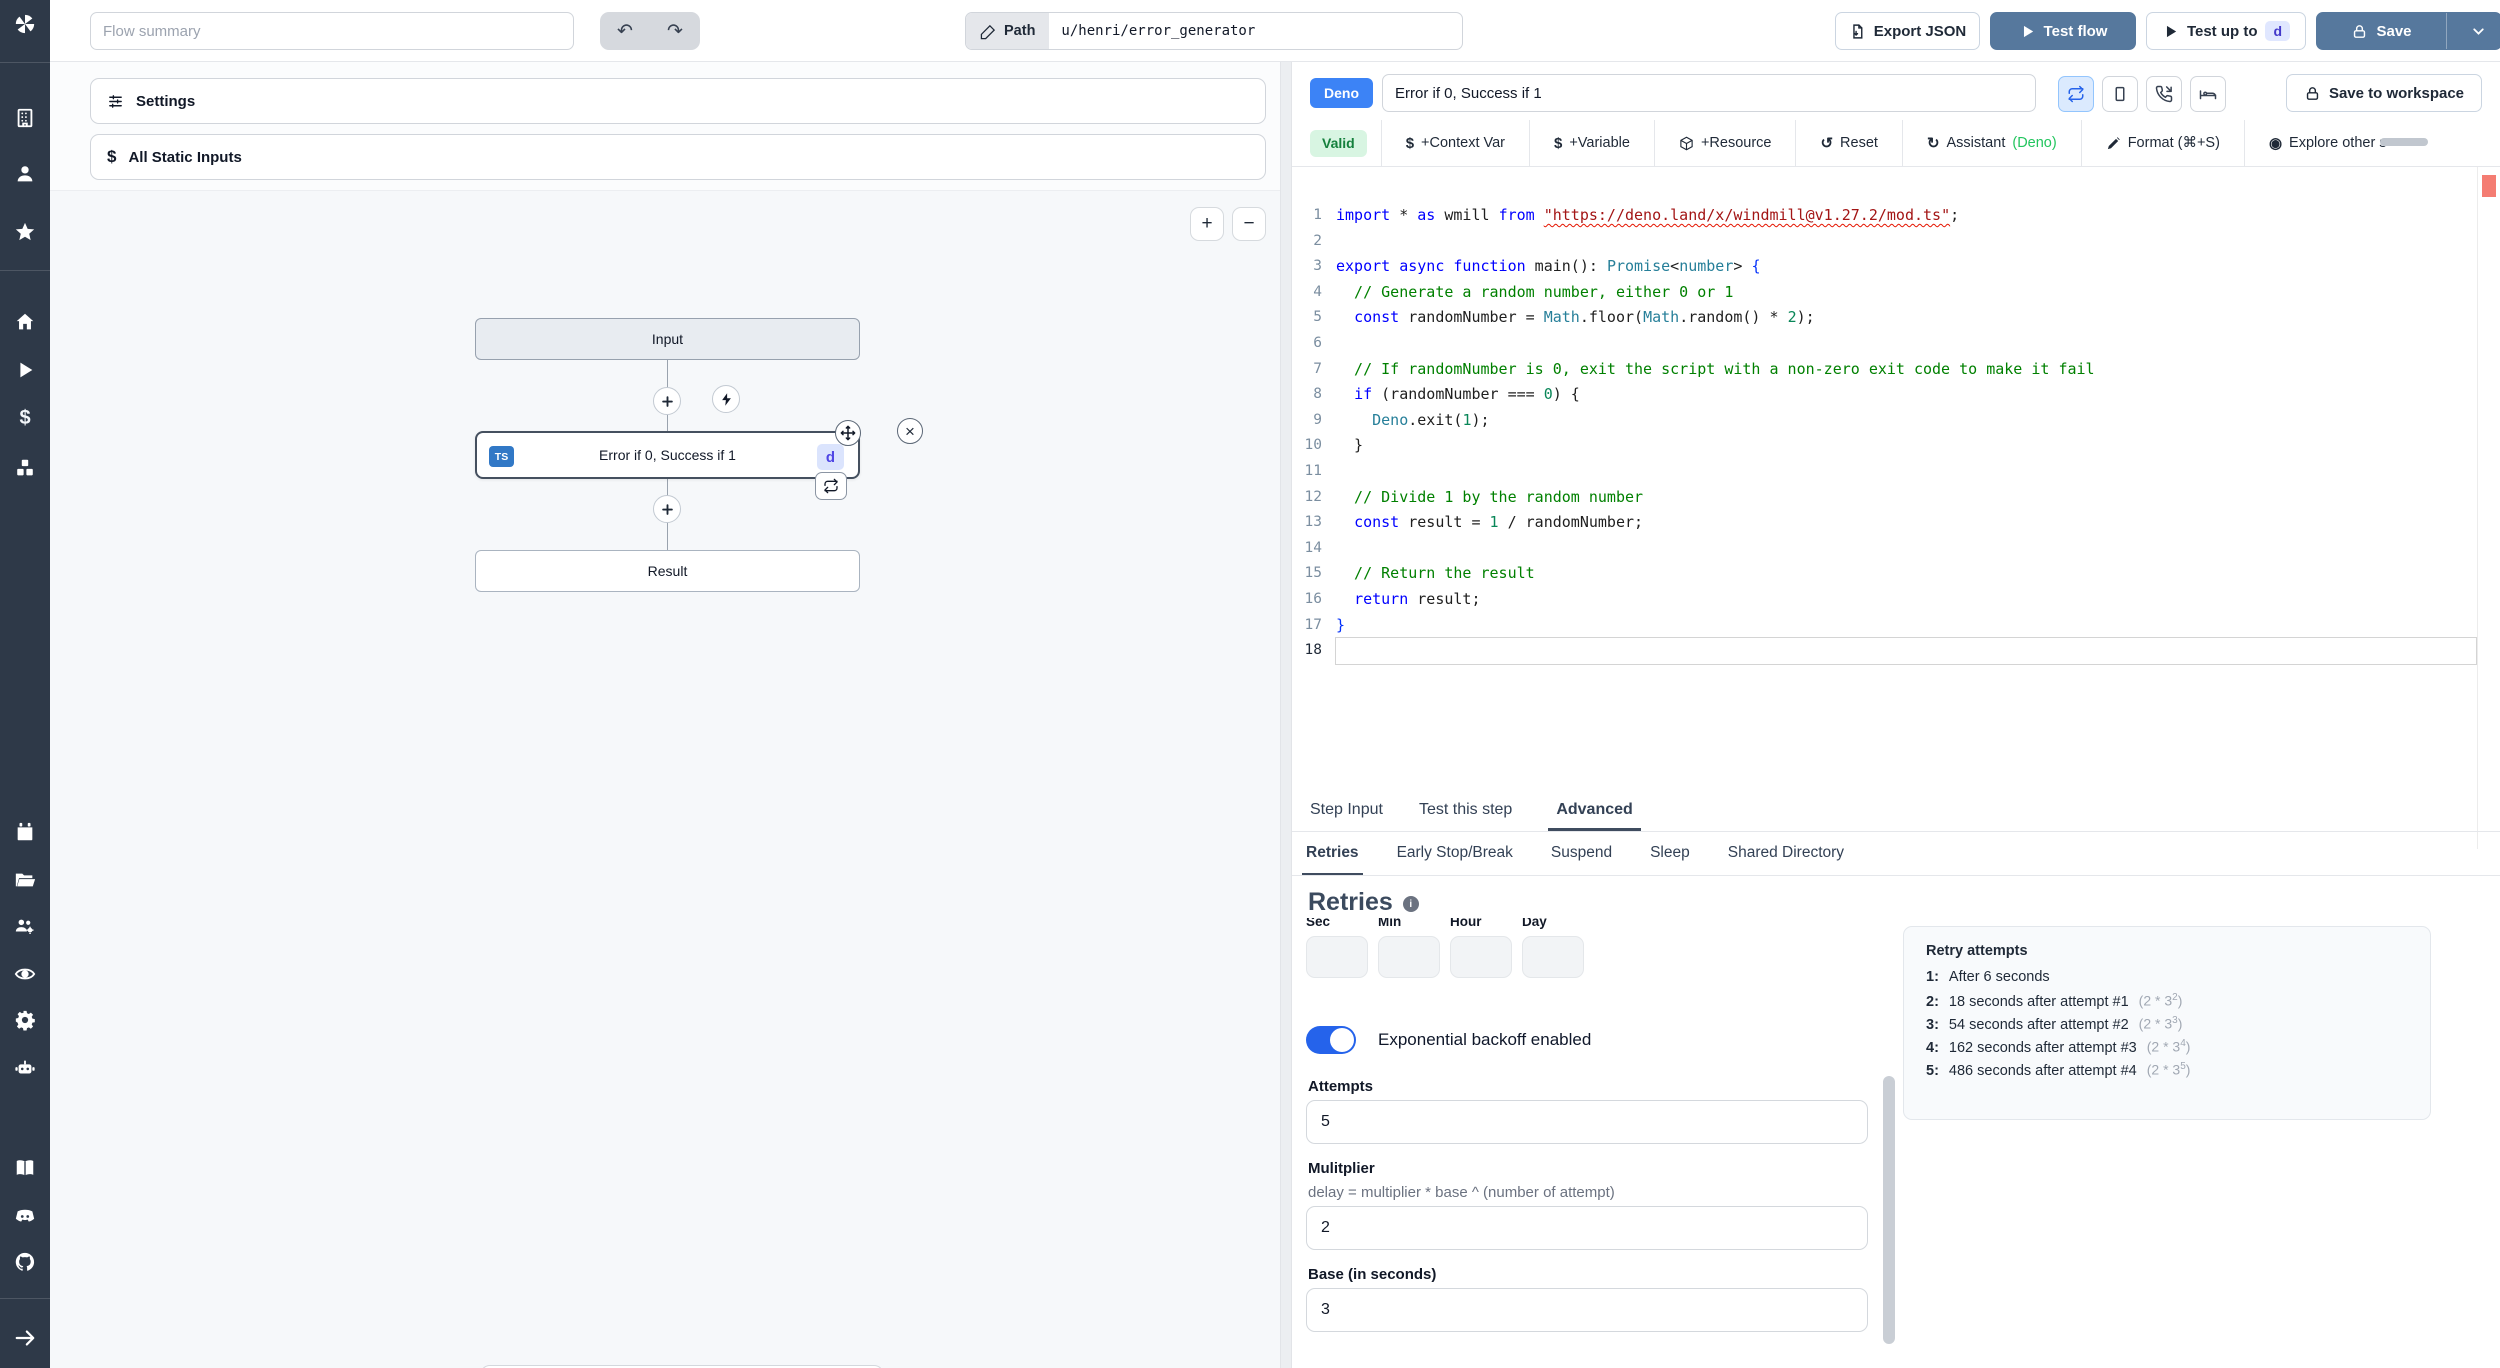 The height and width of the screenshot is (1368, 2500). Describe the element at coordinates (1587, 1228) in the screenshot. I see `multiplier-input` at that location.